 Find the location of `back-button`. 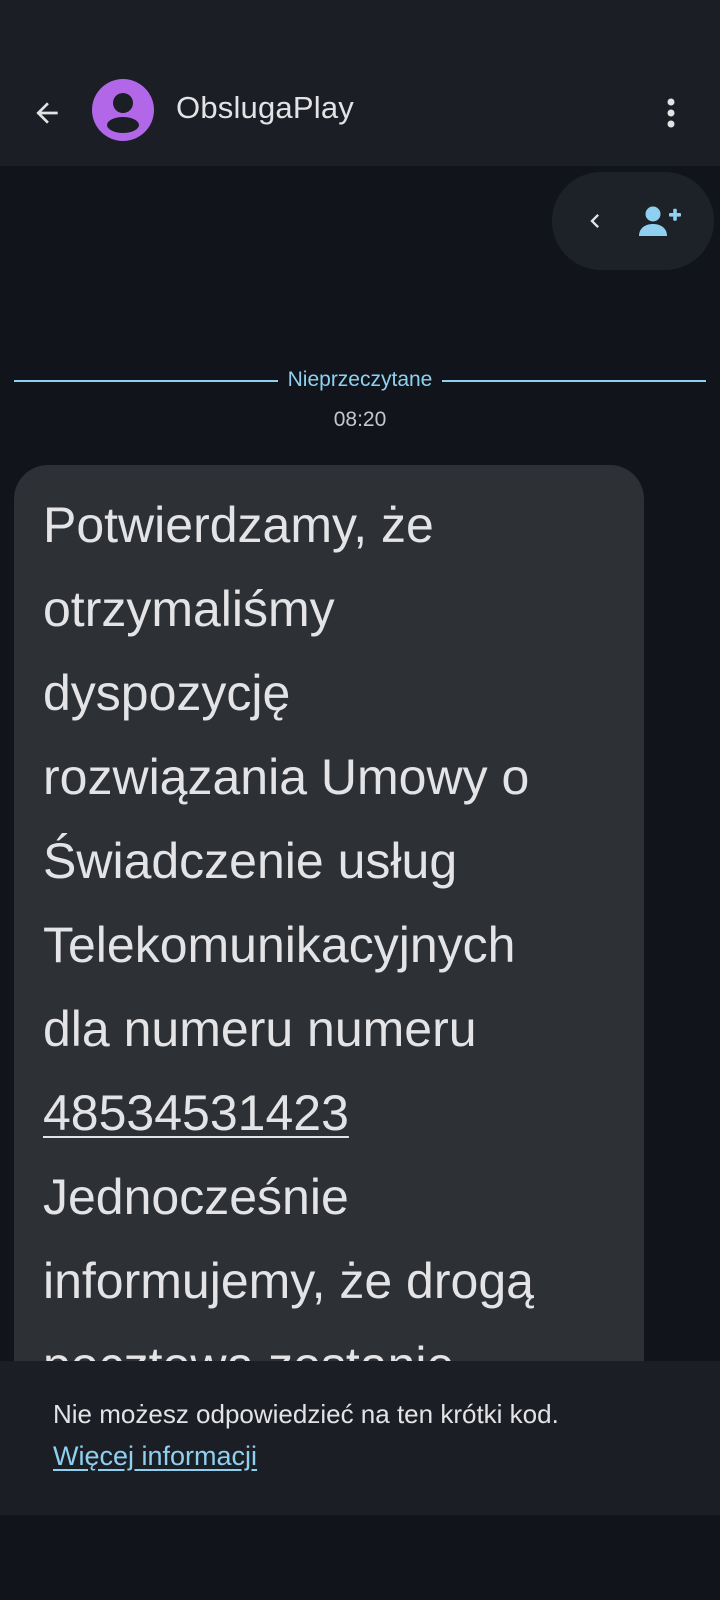

back-button is located at coordinates (47, 113).